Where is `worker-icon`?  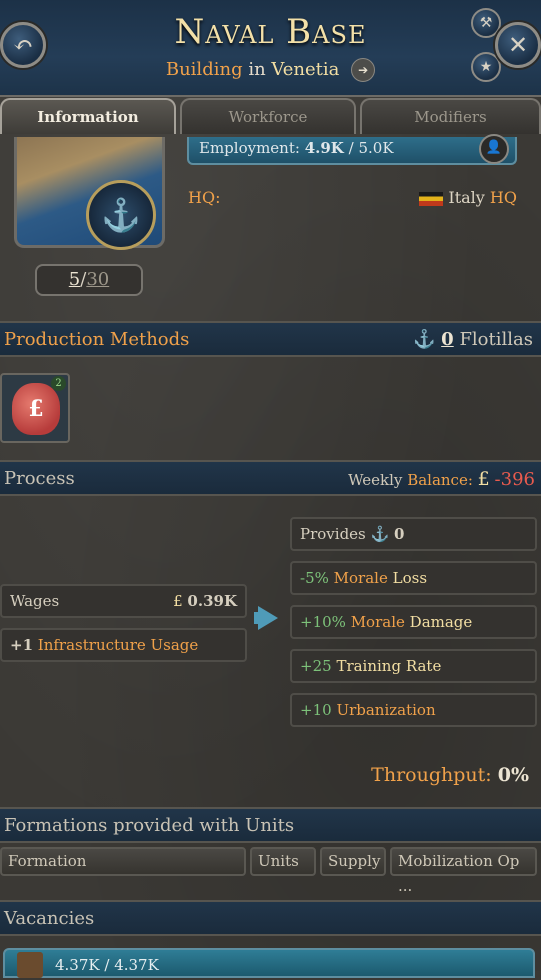 worker-icon is located at coordinates (30, 965).